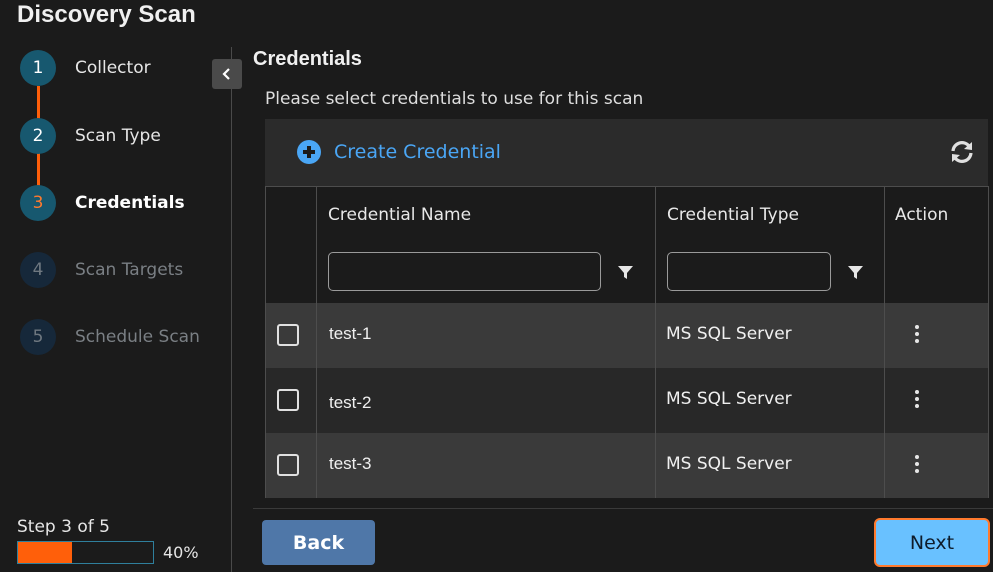  I want to click on table-row: test-2 MS SQL Server, so click(627, 400).